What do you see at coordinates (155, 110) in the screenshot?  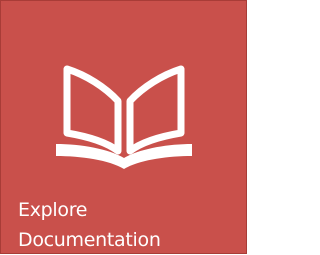 I see `book-right-page` at bounding box center [155, 110].